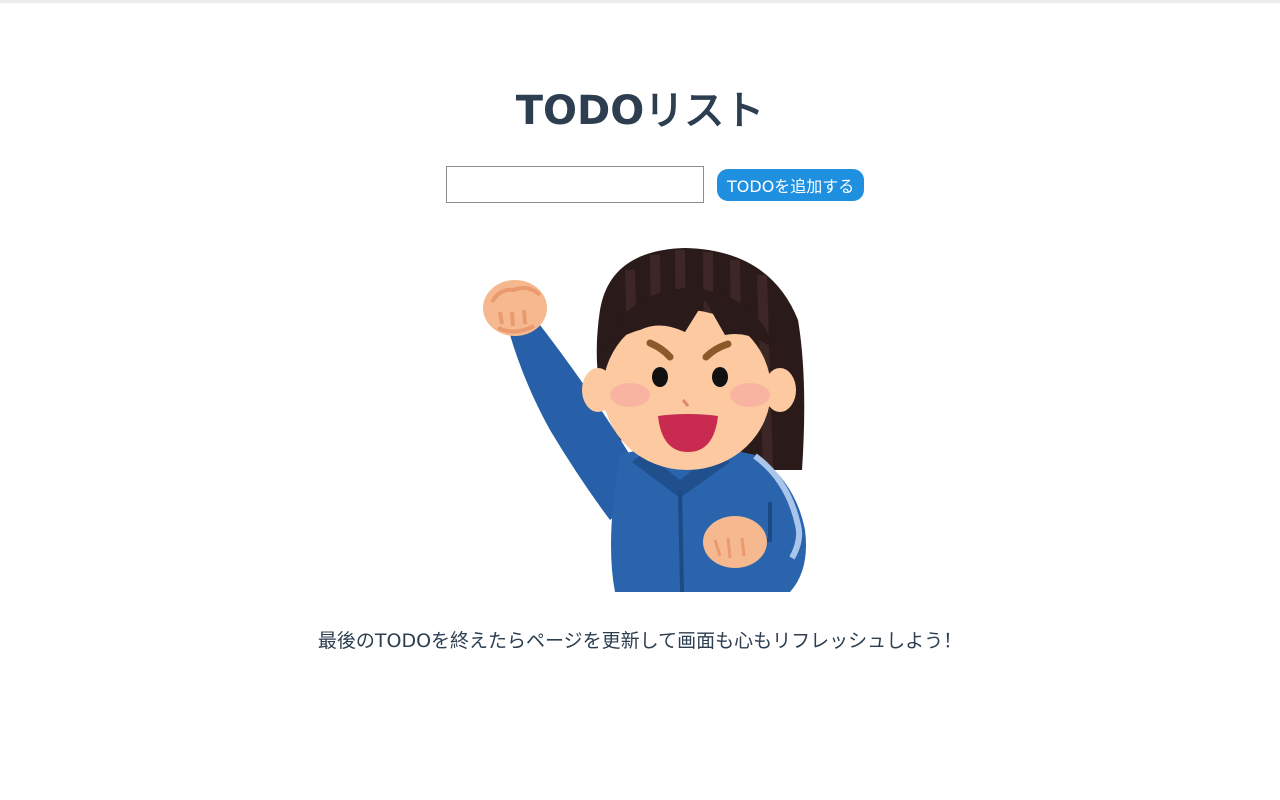 This screenshot has height=800, width=1280. Describe the element at coordinates (791, 184) in the screenshot. I see `add-todo-button: TODOを追加する` at that location.